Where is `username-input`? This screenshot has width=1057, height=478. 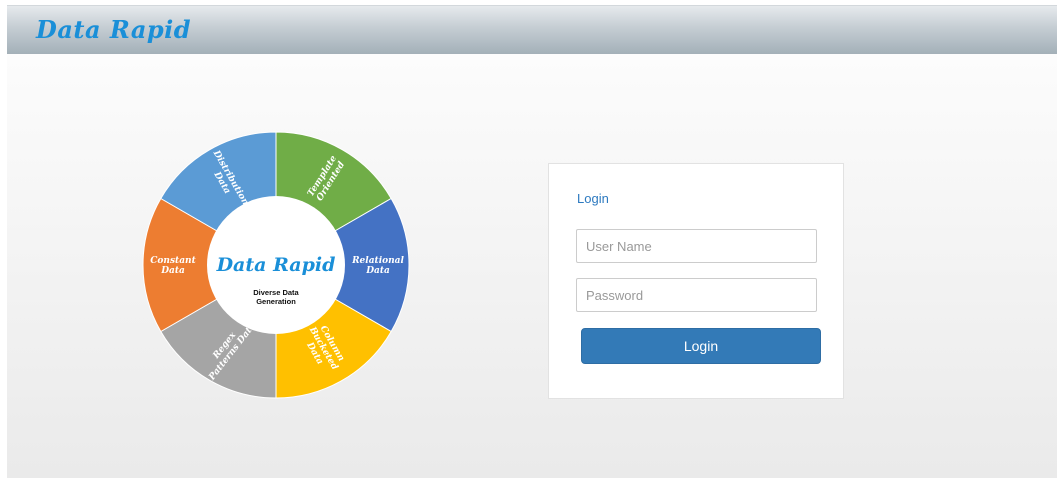
username-input is located at coordinates (696, 246).